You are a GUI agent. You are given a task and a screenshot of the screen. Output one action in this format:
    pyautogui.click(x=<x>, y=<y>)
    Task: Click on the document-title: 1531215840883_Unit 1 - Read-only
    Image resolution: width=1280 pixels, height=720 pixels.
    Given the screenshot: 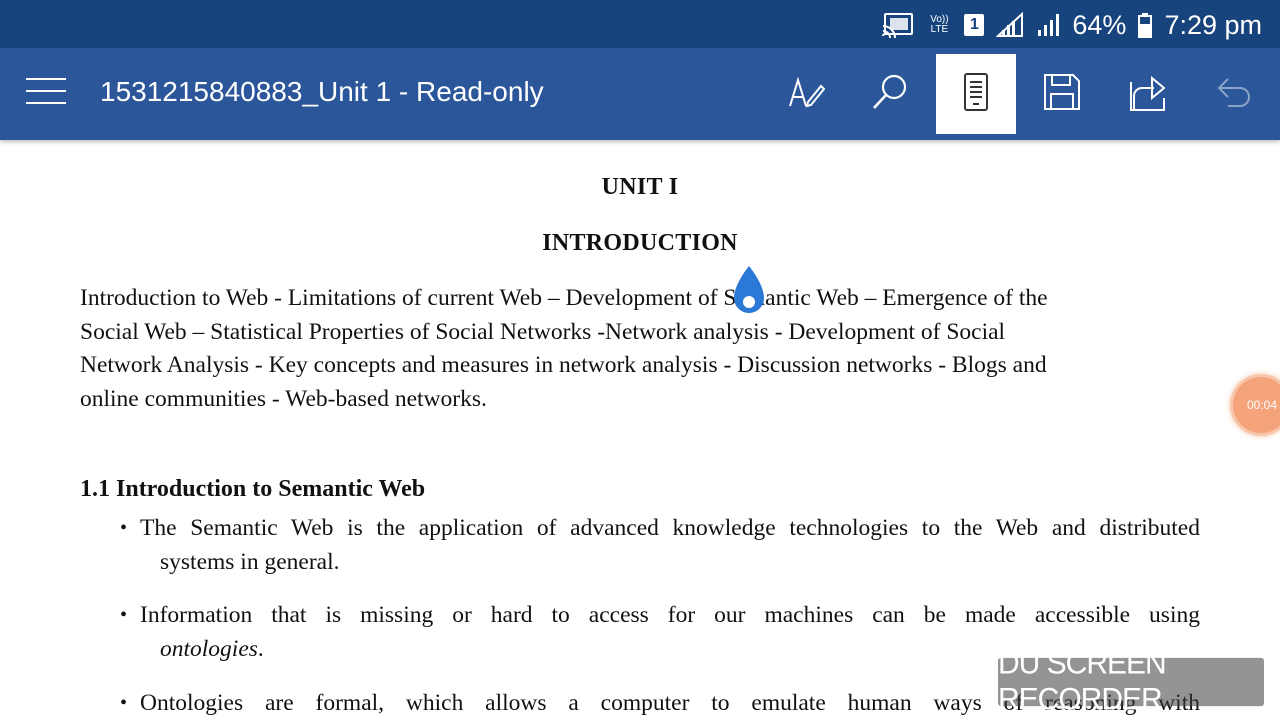 What is the action you would take?
    pyautogui.click(x=322, y=91)
    